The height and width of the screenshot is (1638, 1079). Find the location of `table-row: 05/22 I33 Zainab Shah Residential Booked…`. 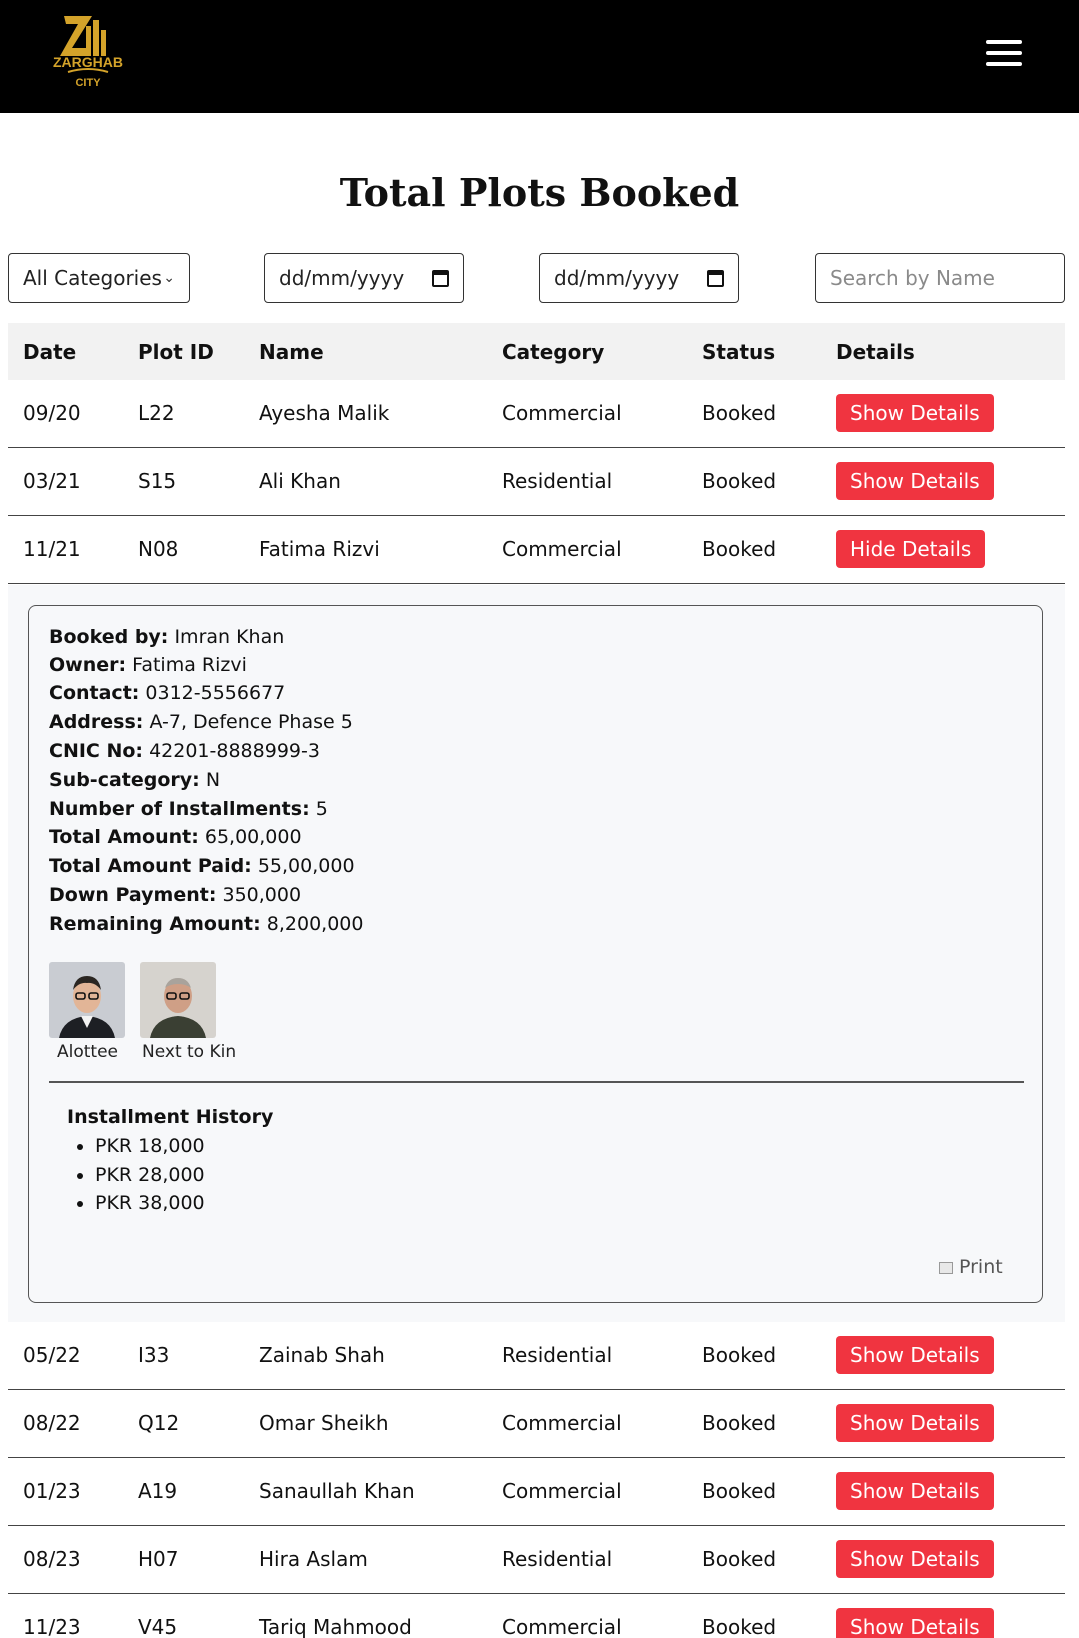

table-row: 05/22 I33 Zainab Shah Residential Booked… is located at coordinates (536, 1356).